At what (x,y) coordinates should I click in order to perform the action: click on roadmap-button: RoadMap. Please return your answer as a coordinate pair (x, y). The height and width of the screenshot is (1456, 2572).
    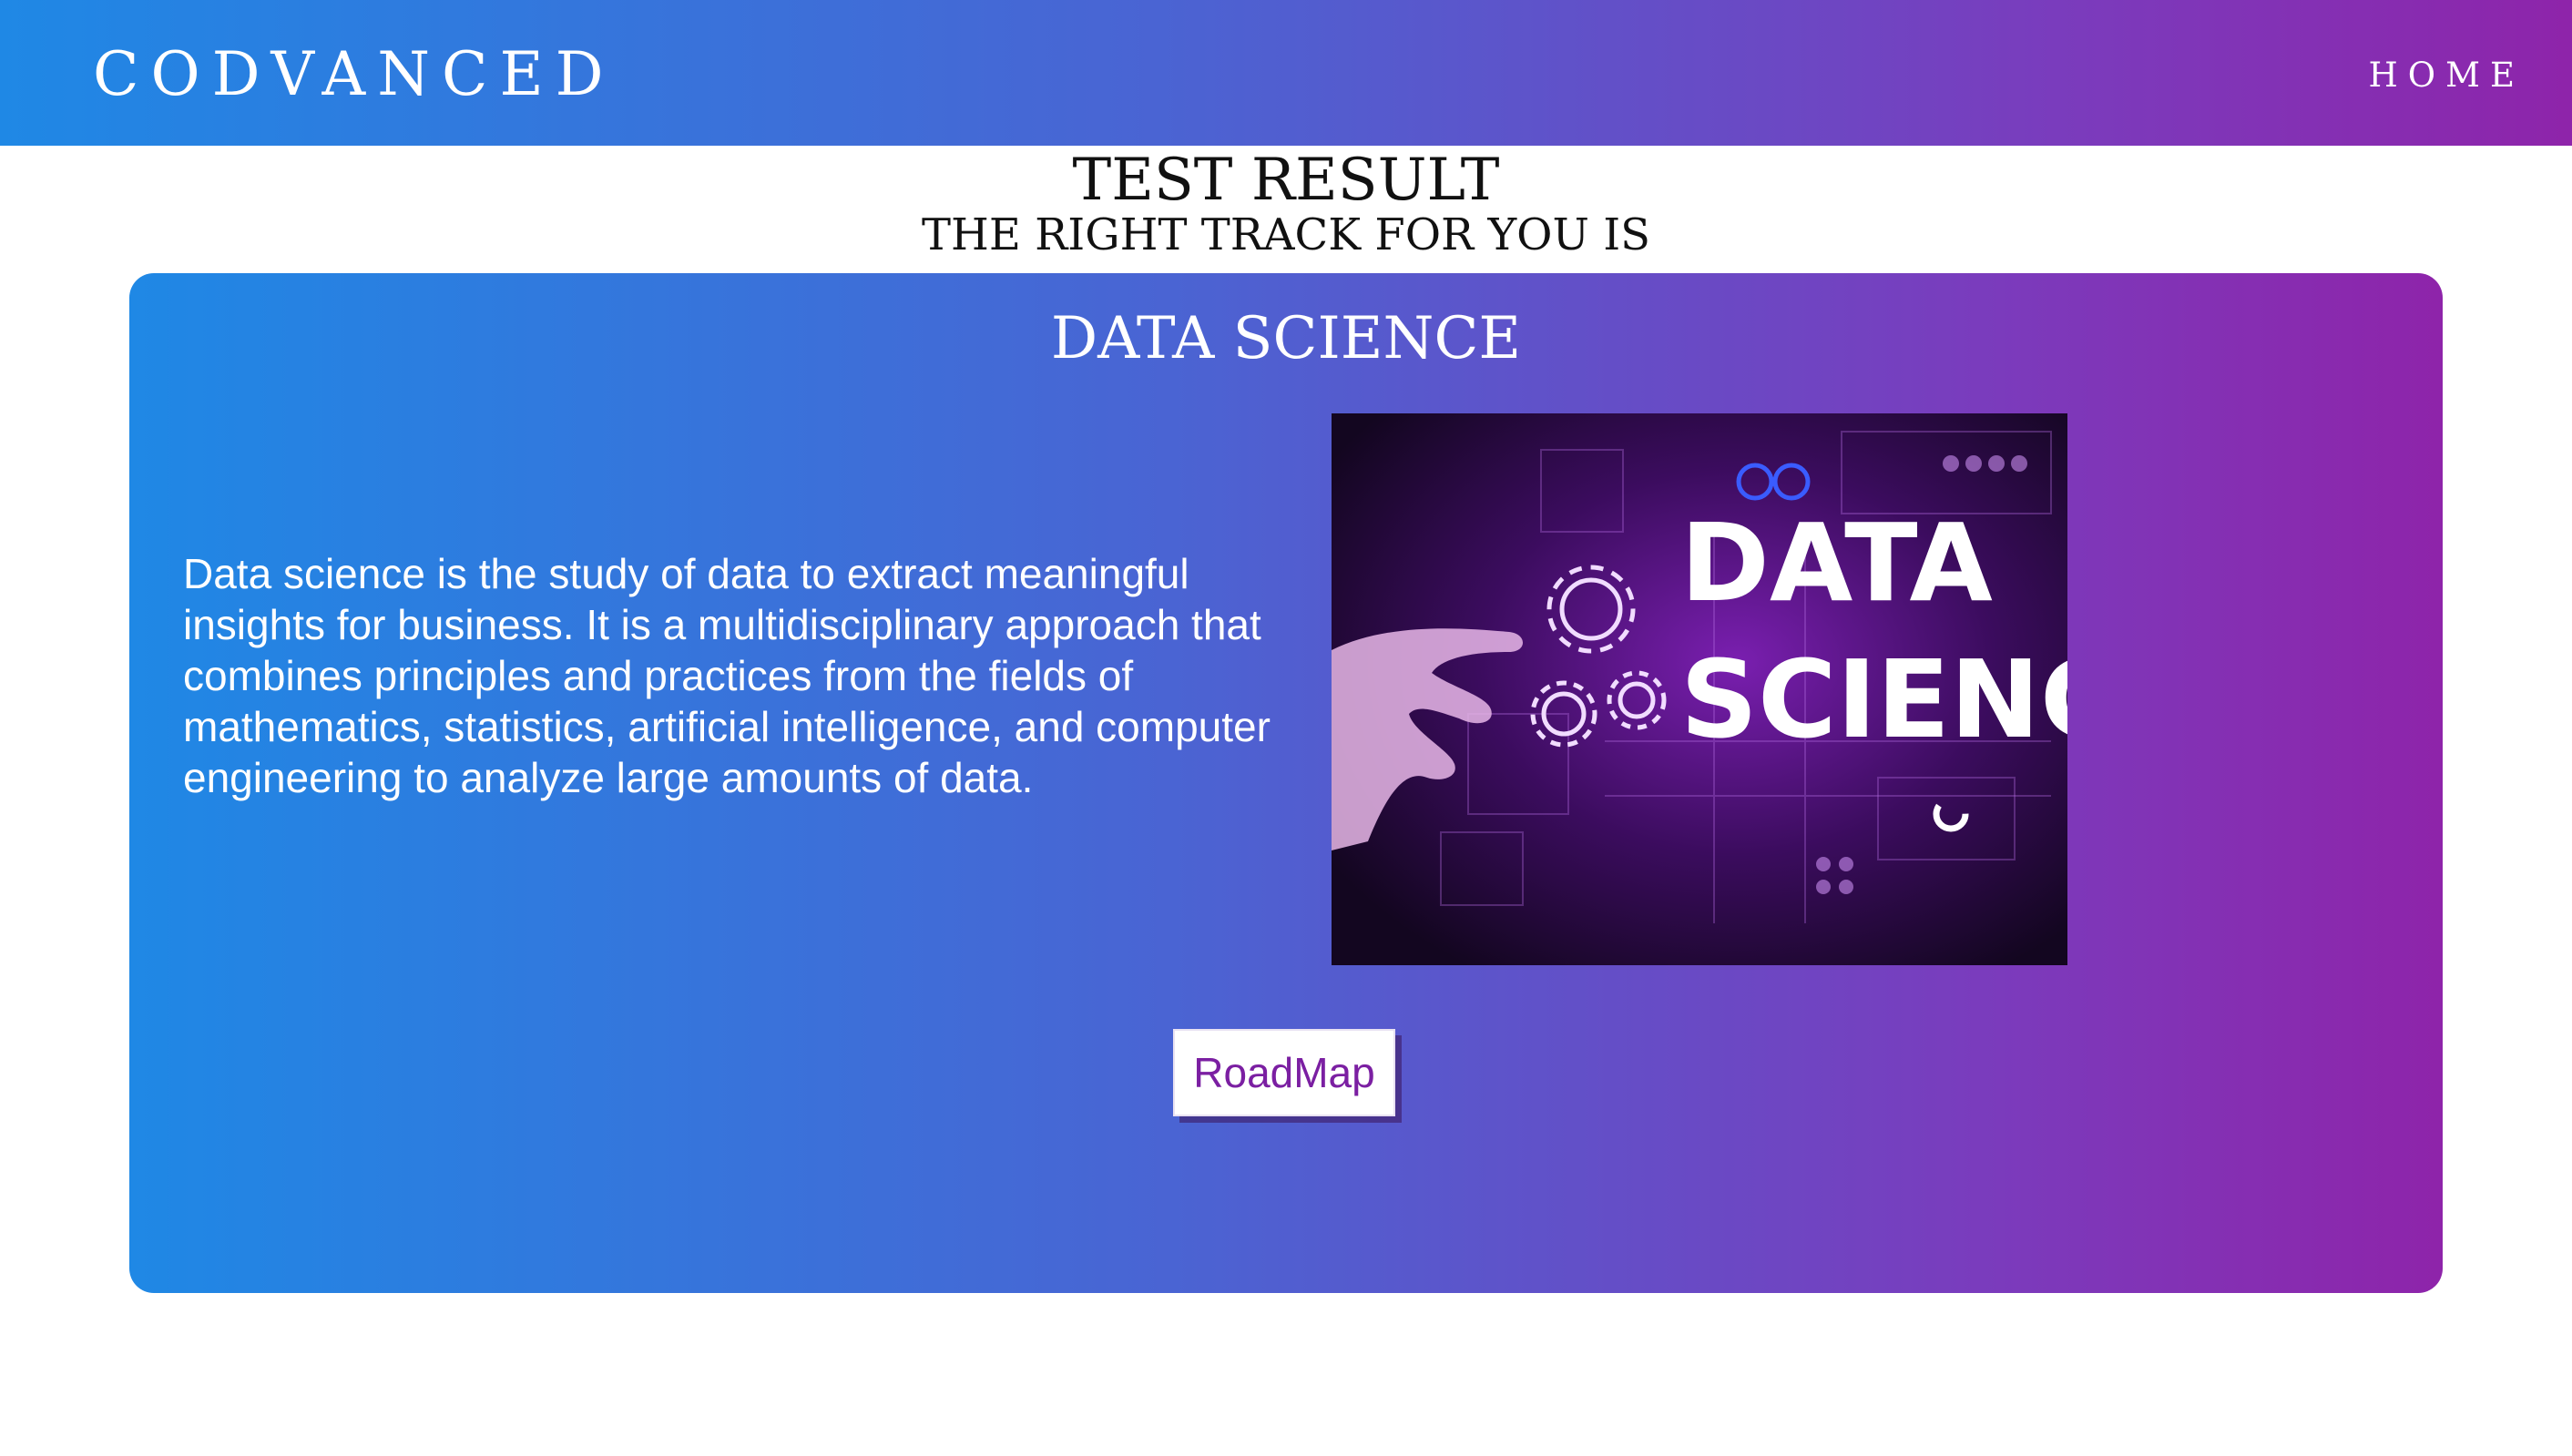
    Looking at the image, I should click on (1284, 1072).